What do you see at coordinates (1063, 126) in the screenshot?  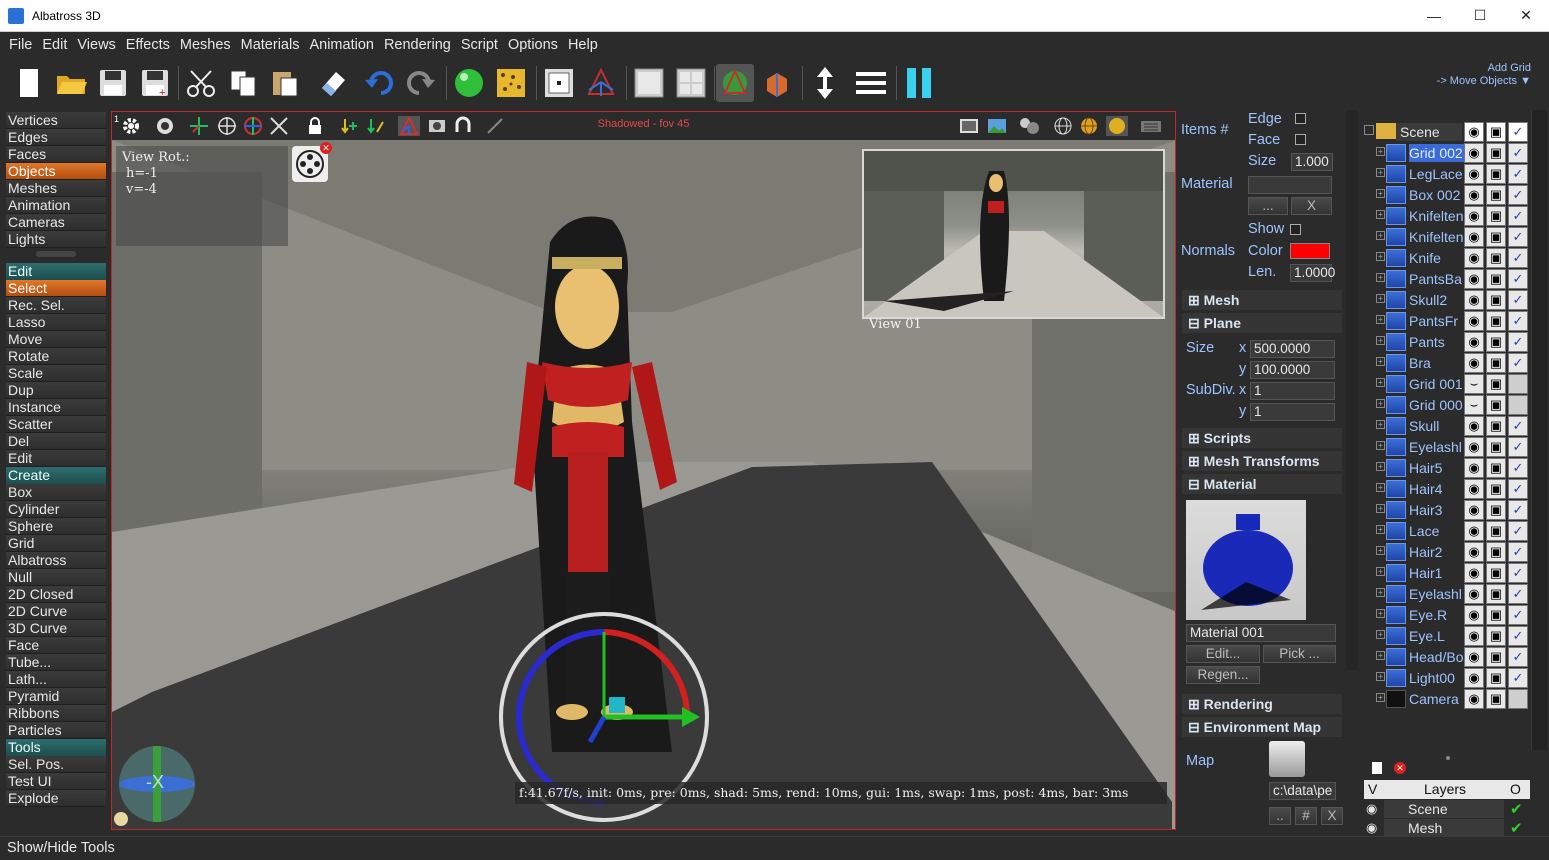 I see `wireframe-globe-icon` at bounding box center [1063, 126].